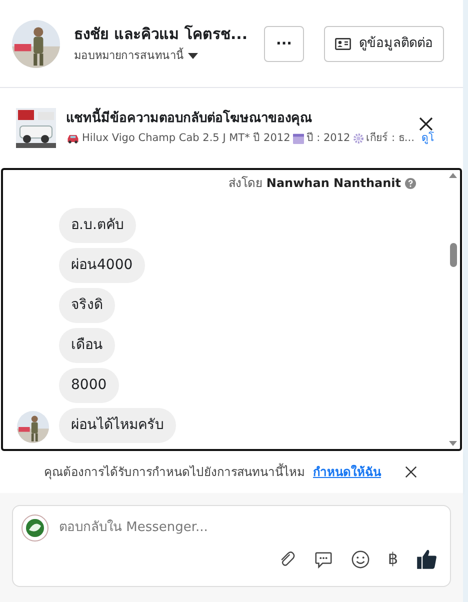 The image size is (468, 602). Describe the element at coordinates (427, 138) in the screenshot. I see `view-link: ดูโ` at that location.